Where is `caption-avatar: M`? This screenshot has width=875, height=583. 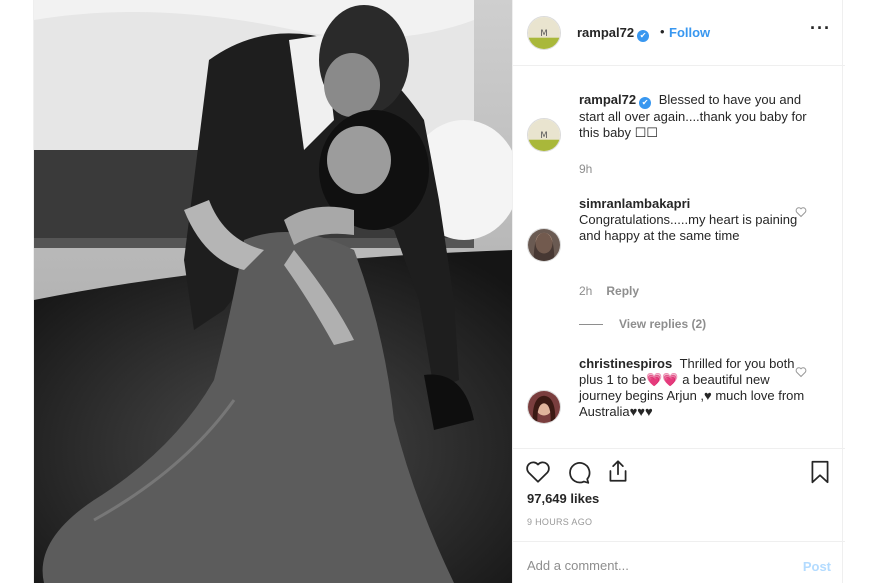 caption-avatar: M is located at coordinates (544, 135).